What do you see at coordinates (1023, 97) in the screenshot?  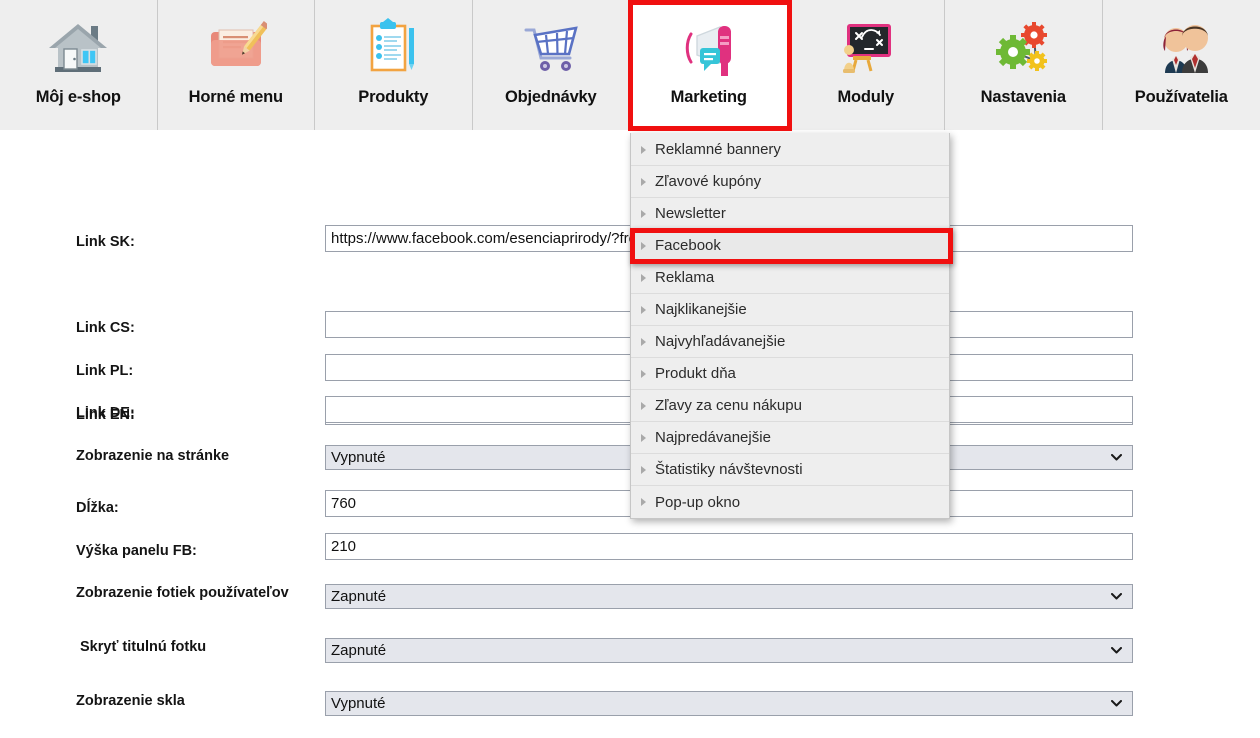 I see `nav-label: Nastavenia` at bounding box center [1023, 97].